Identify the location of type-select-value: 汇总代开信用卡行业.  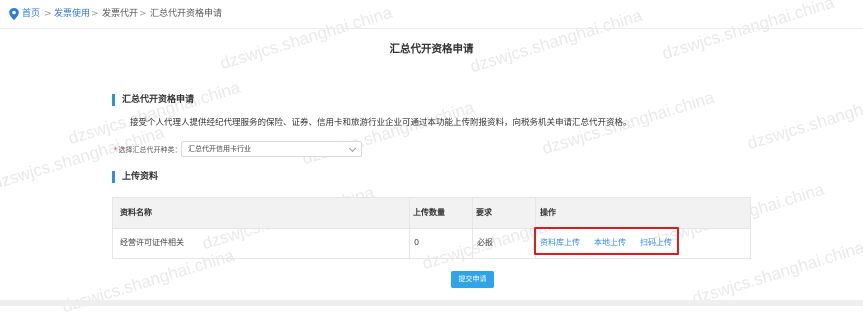
(219, 149).